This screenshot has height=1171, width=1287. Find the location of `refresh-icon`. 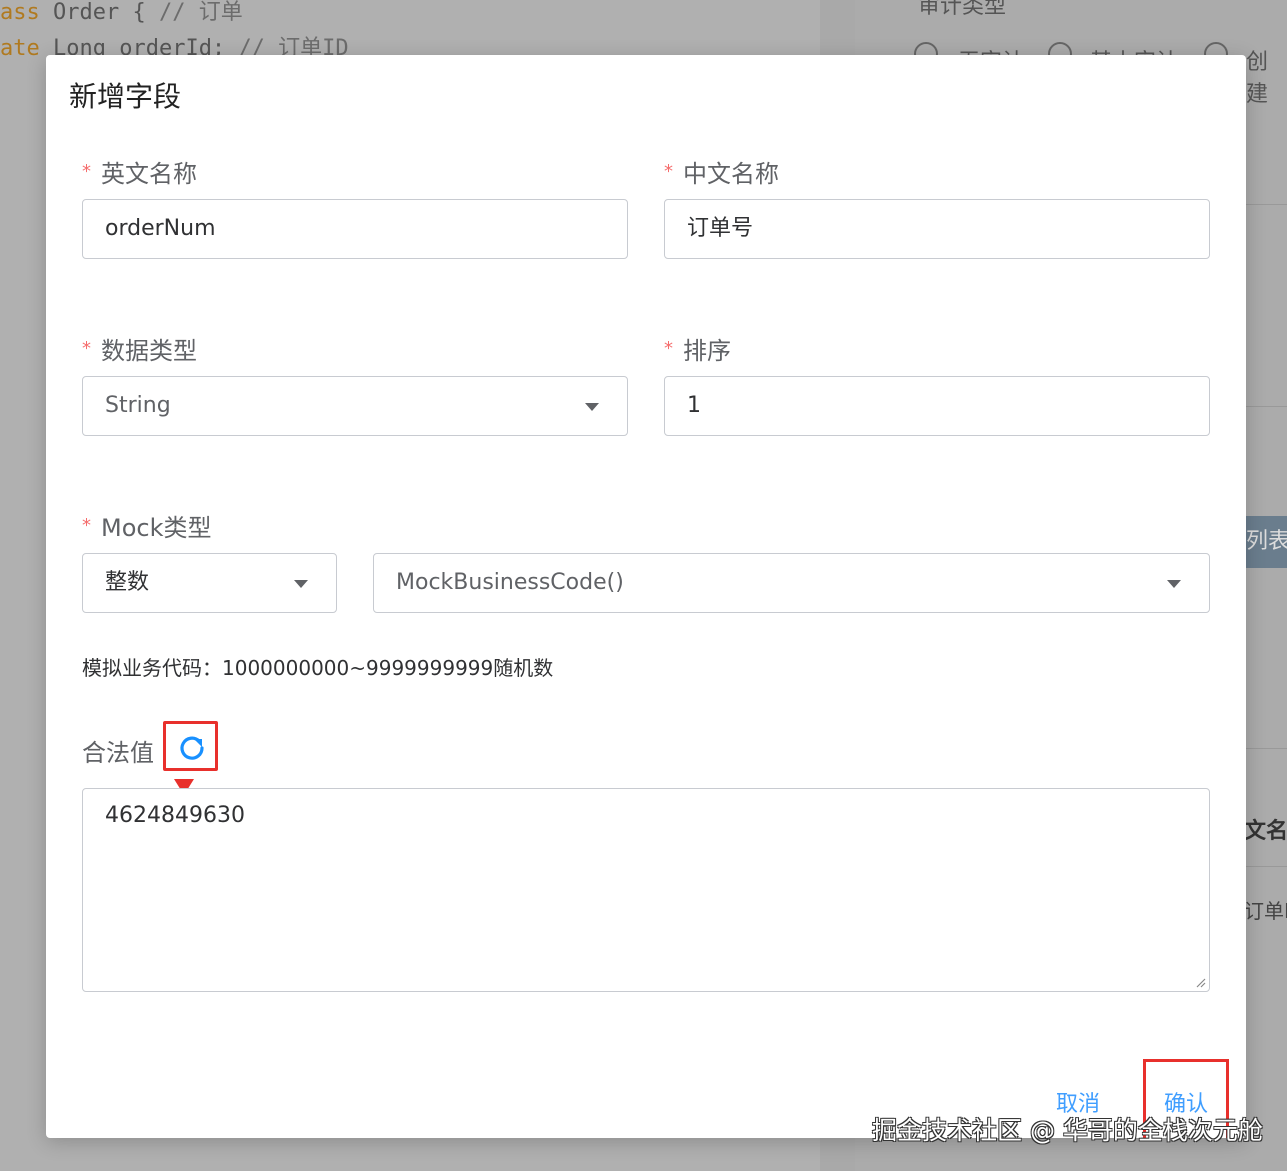

refresh-icon is located at coordinates (192, 747).